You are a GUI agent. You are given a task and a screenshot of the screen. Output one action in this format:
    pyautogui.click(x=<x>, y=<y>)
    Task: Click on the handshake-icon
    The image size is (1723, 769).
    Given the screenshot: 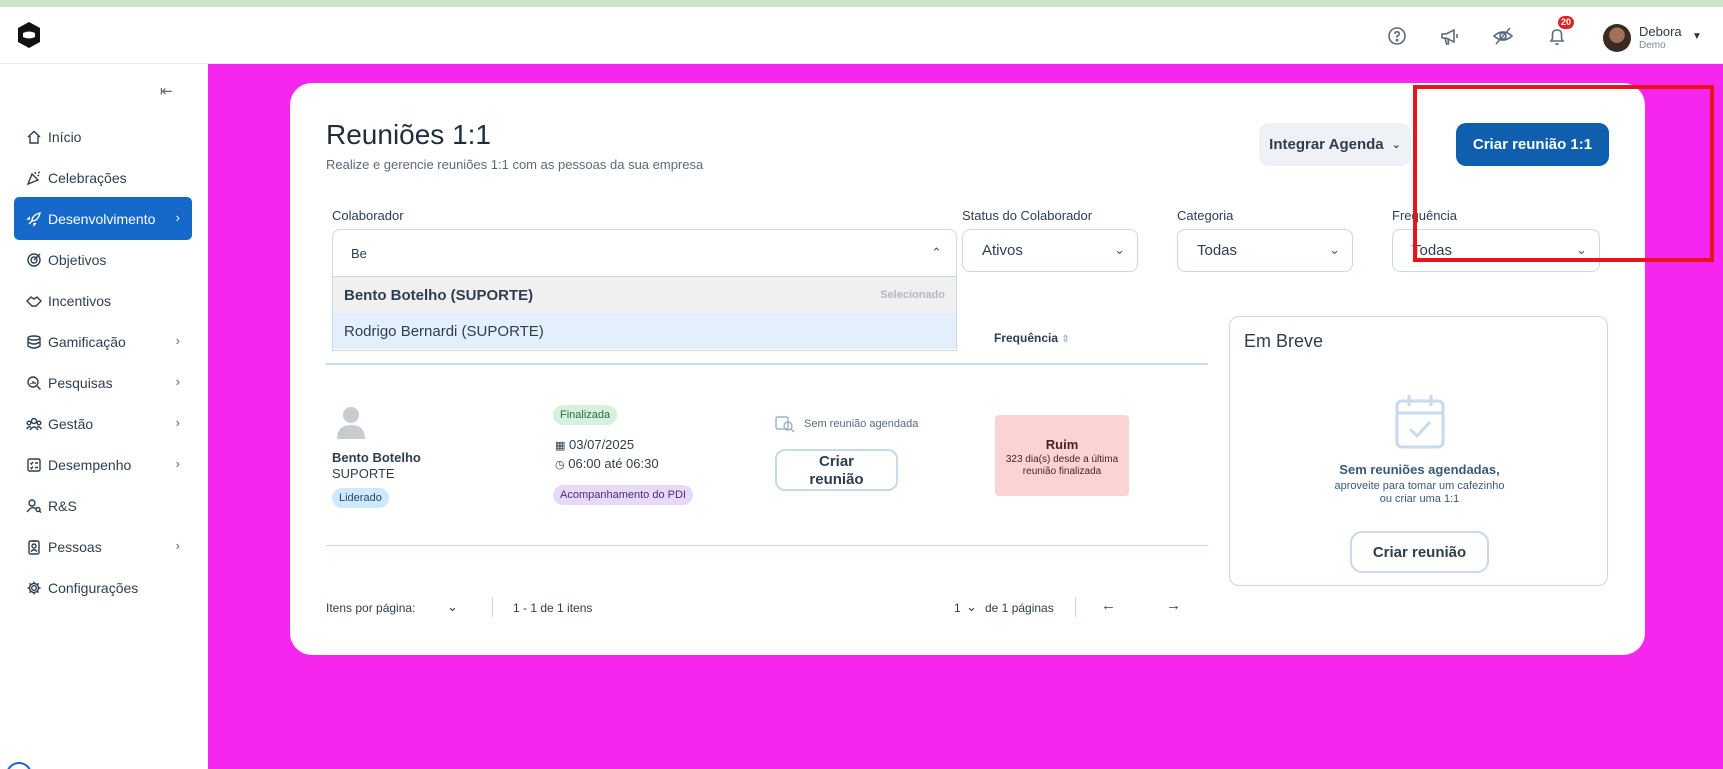 What is the action you would take?
    pyautogui.click(x=34, y=301)
    